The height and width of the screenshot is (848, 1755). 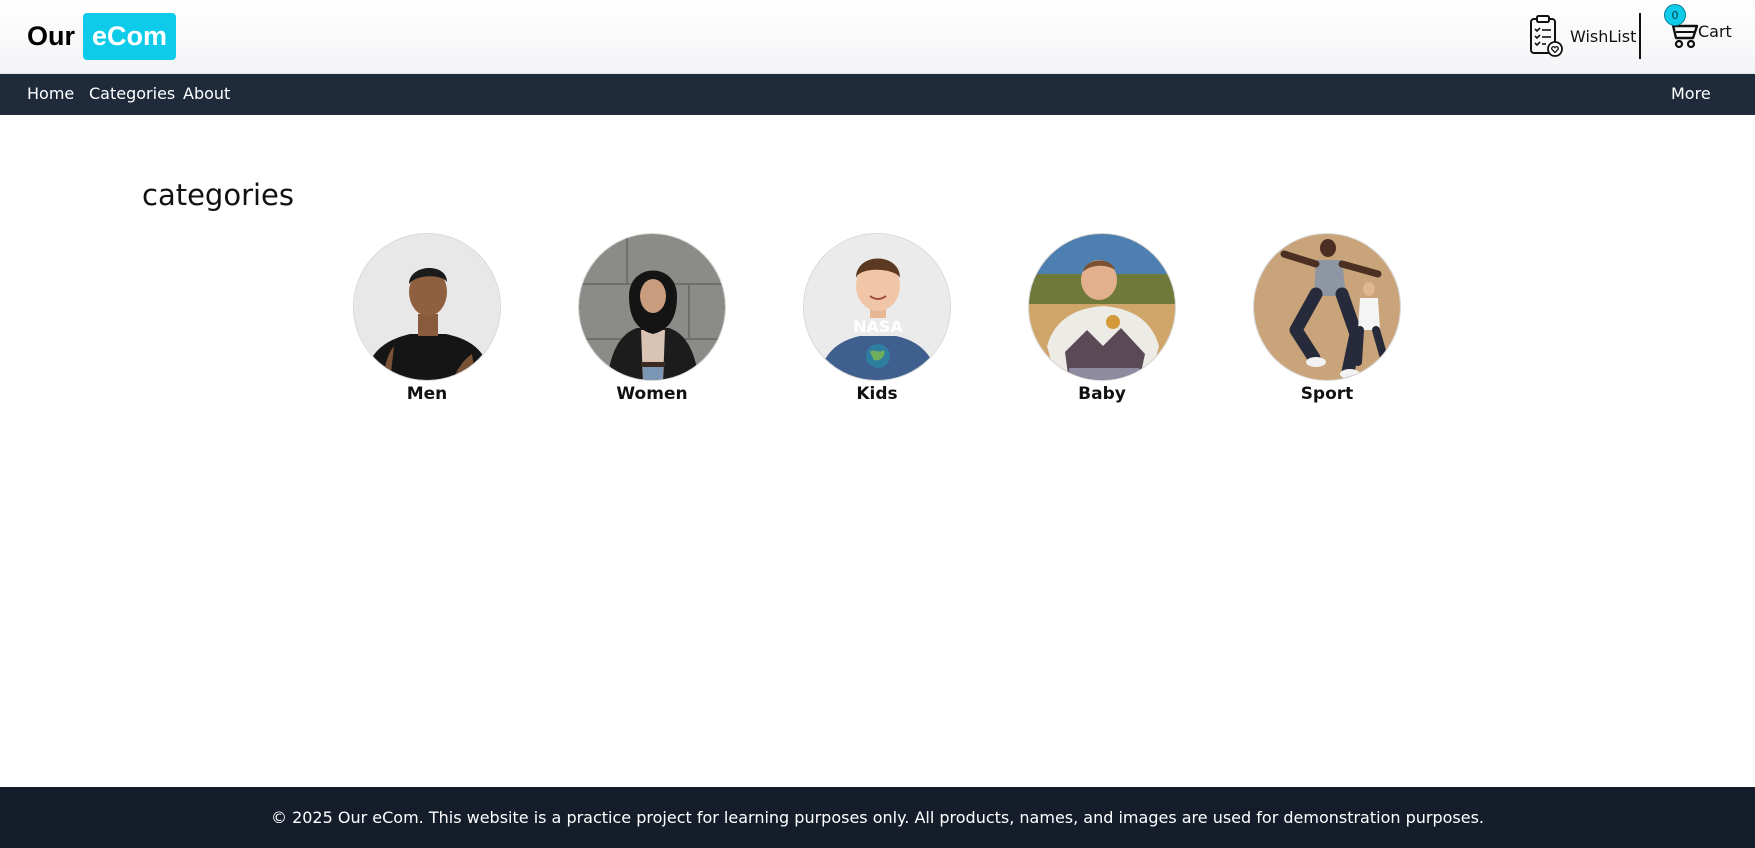 What do you see at coordinates (1691, 93) in the screenshot?
I see `nav-item-more: More` at bounding box center [1691, 93].